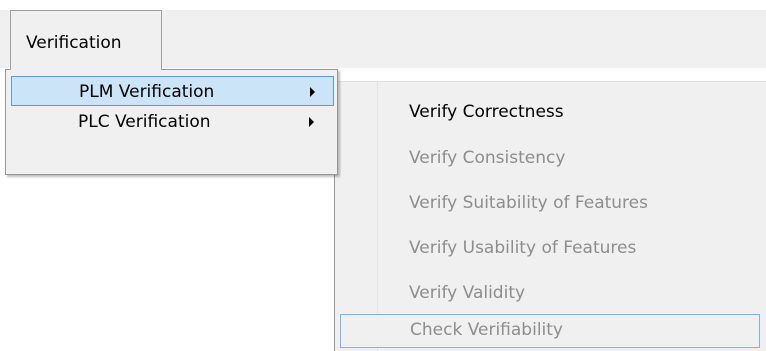 The height and width of the screenshot is (351, 766). I want to click on menu-item-verify-suitability-of-features: Verify Suitability of Features, so click(550, 203).